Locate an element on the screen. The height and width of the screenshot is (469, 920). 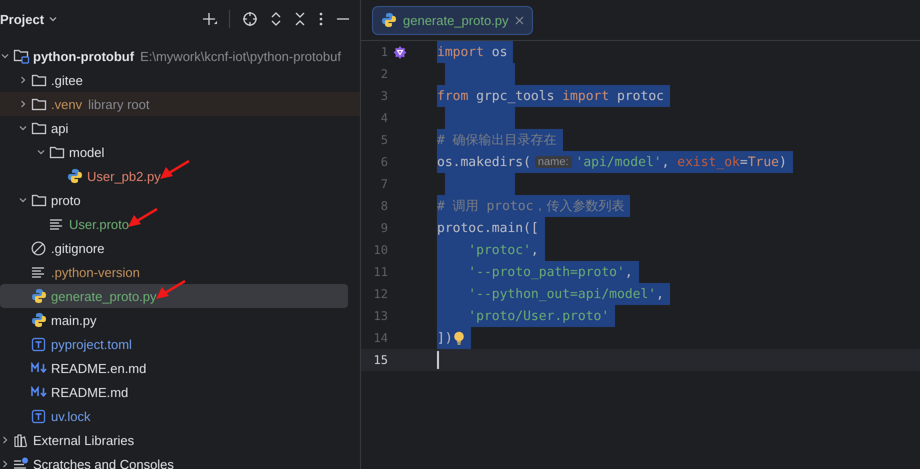
file-name: pyproject.toml is located at coordinates (91, 344).